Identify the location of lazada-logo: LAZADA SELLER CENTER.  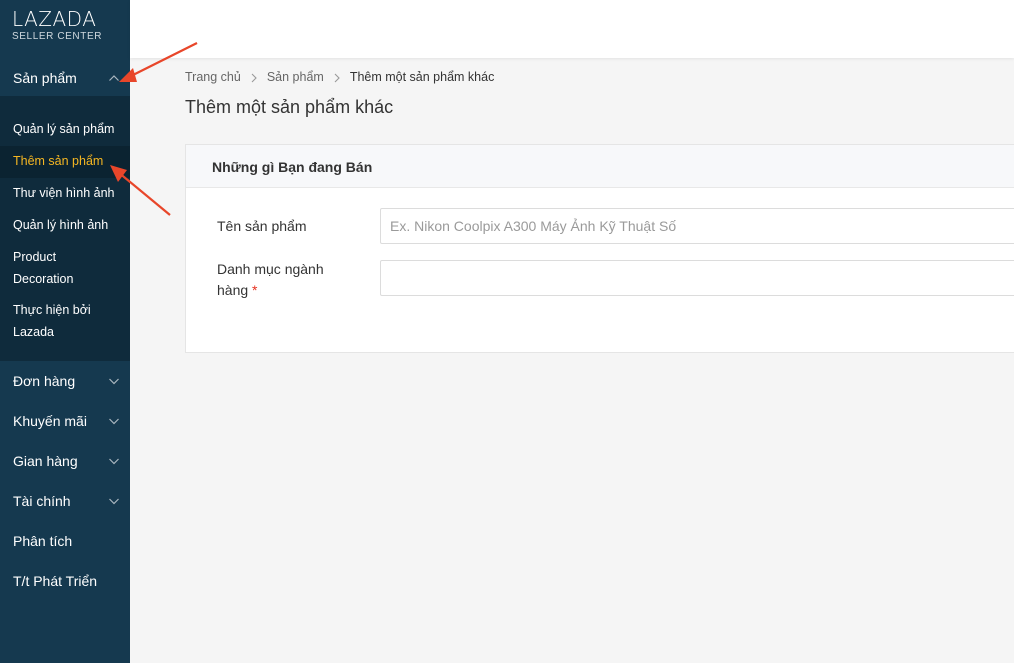
(67, 25).